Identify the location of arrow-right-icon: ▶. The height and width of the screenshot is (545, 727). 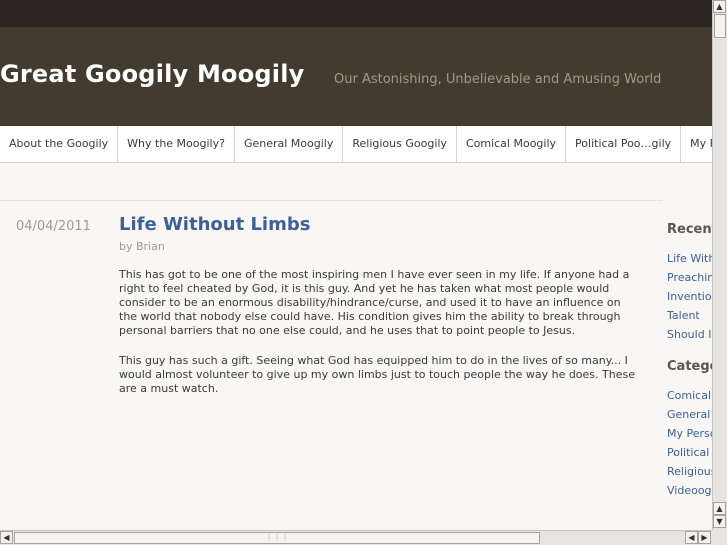
(704, 537).